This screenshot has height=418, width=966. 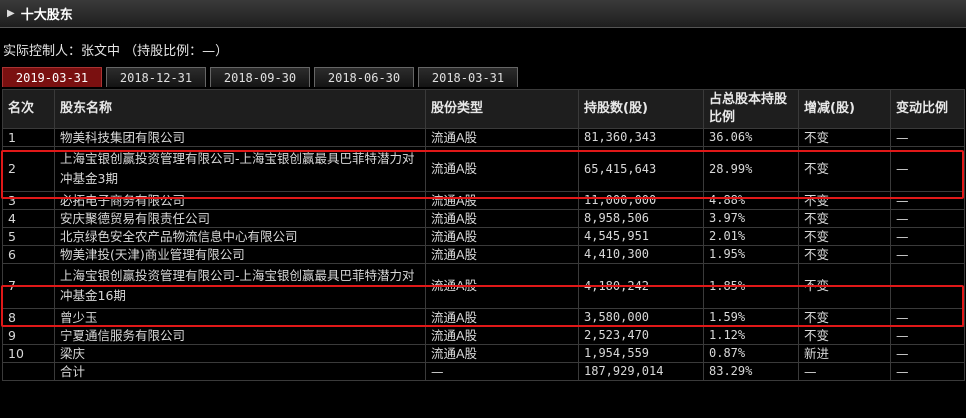 I want to click on shareholder-name-cell: 上海宝银创赢投资管理有限公司-上海宝银创赢最具巴菲特潜力对冲基金16期, so click(x=240, y=286).